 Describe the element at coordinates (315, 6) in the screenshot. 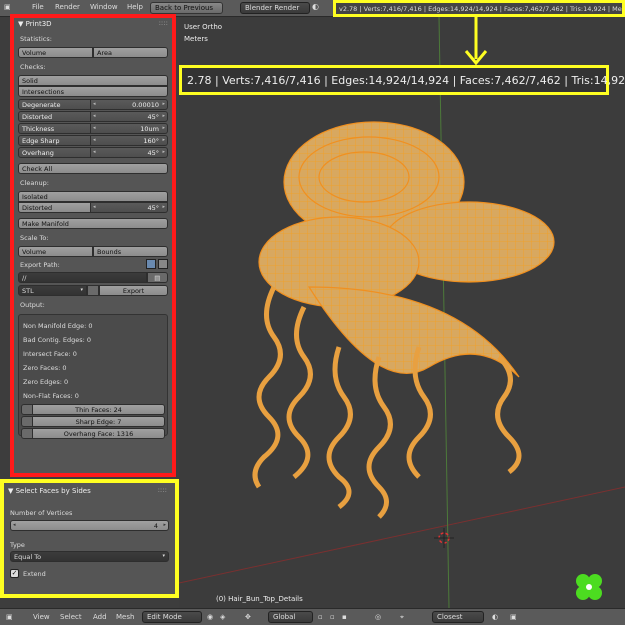

I see `blender-logo-icon: ◐` at that location.